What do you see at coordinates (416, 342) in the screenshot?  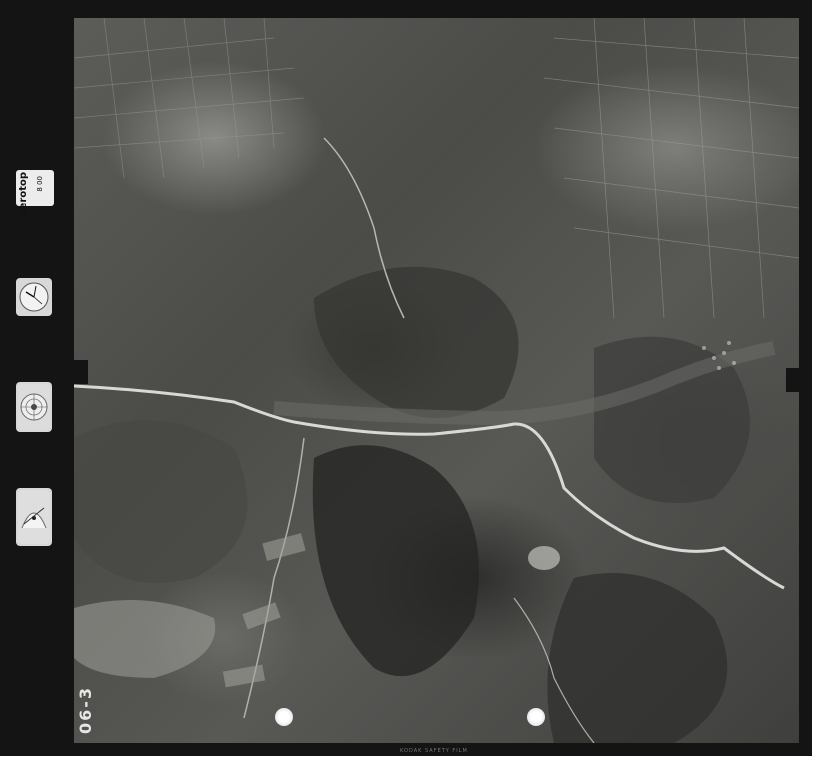 I see `dark-ridge-center` at bounding box center [416, 342].